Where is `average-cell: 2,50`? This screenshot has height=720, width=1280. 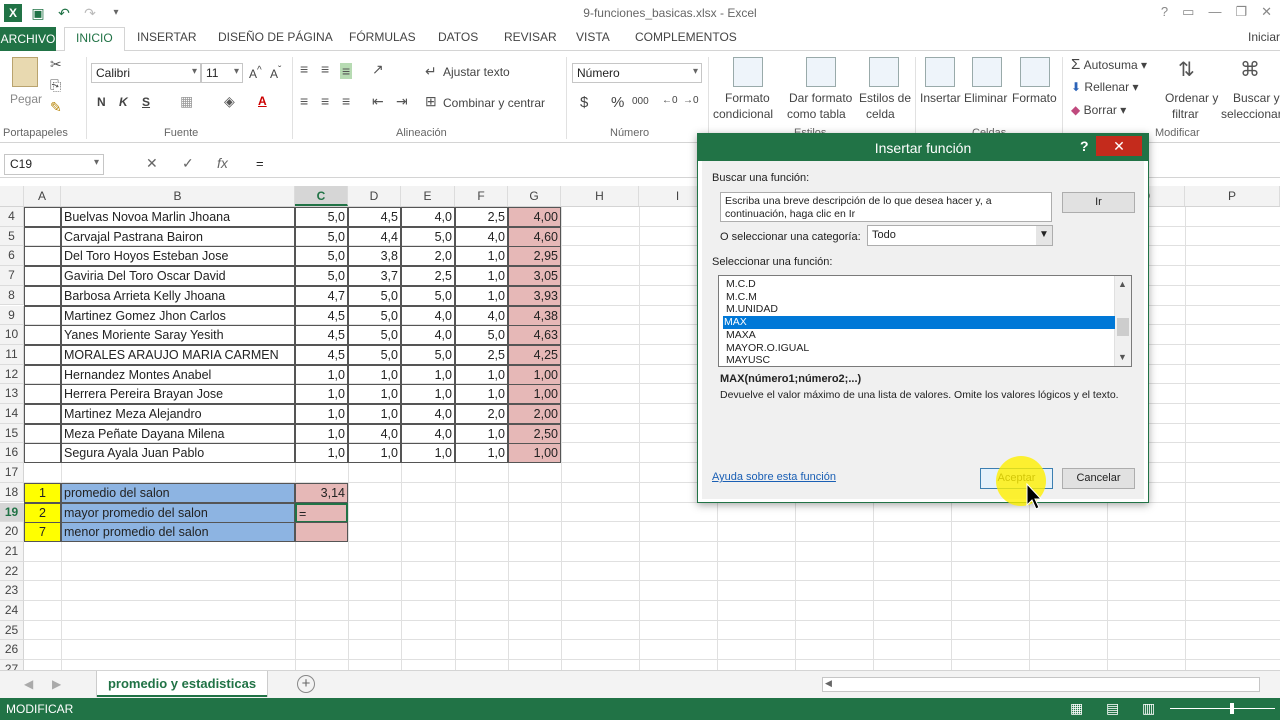
average-cell: 2,50 is located at coordinates (534, 433).